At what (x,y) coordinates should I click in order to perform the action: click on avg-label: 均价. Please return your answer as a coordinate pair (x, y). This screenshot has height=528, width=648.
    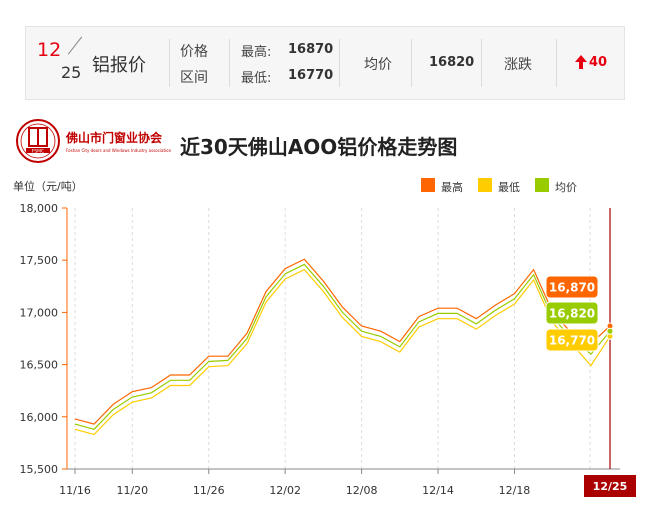
    Looking at the image, I should click on (378, 65).